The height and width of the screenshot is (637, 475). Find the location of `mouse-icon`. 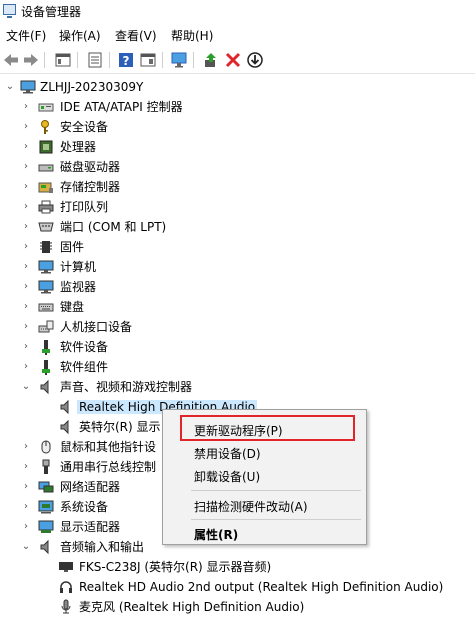

mouse-icon is located at coordinates (46, 447).